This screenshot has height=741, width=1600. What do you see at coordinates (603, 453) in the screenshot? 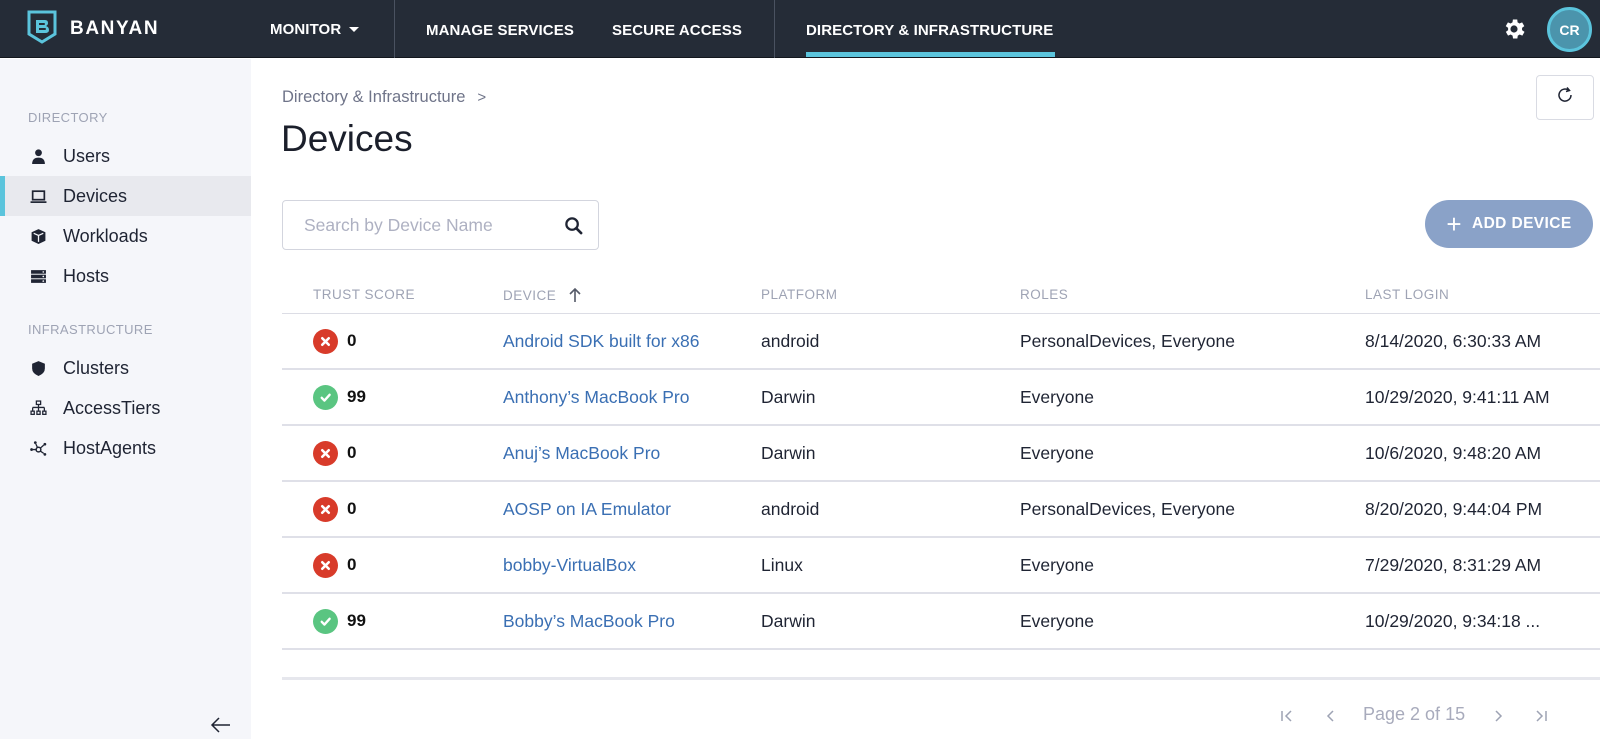
I see `device-name-link: Anuj’s MacBook Pro` at bounding box center [603, 453].